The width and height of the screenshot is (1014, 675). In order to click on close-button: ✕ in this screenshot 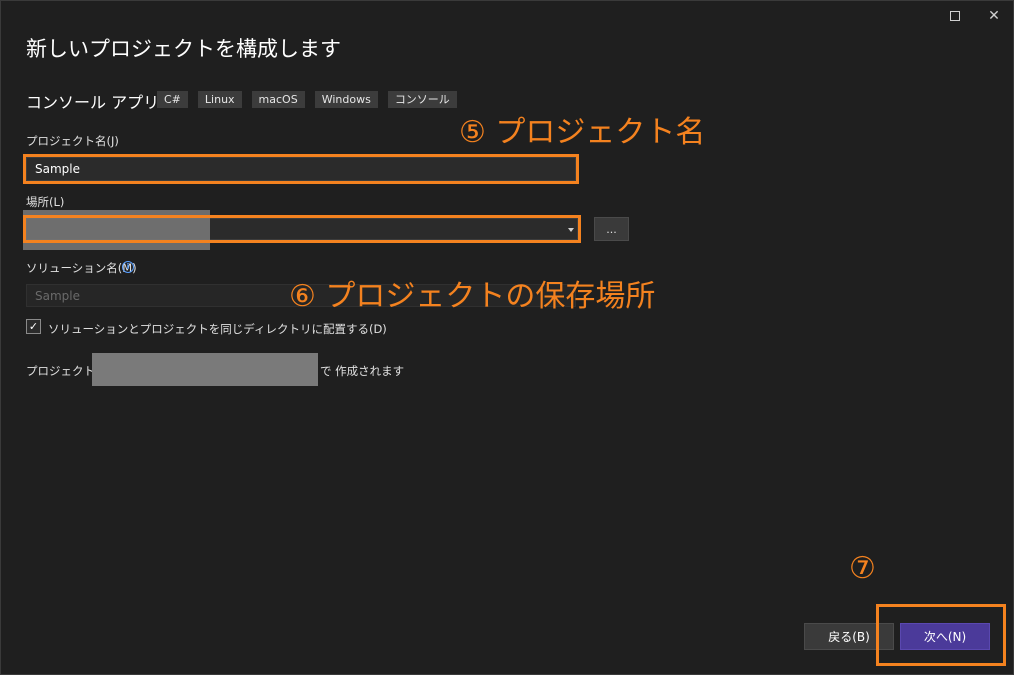, I will do `click(994, 16)`.